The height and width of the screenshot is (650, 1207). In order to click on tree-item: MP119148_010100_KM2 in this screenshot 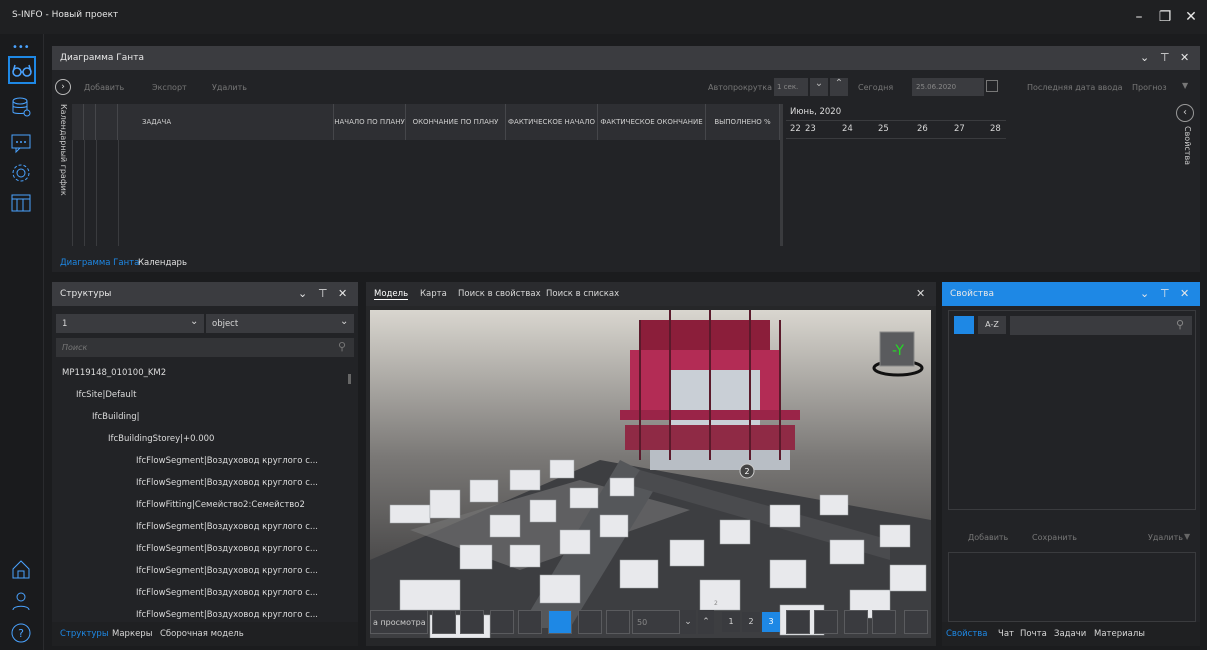, I will do `click(202, 375)`.